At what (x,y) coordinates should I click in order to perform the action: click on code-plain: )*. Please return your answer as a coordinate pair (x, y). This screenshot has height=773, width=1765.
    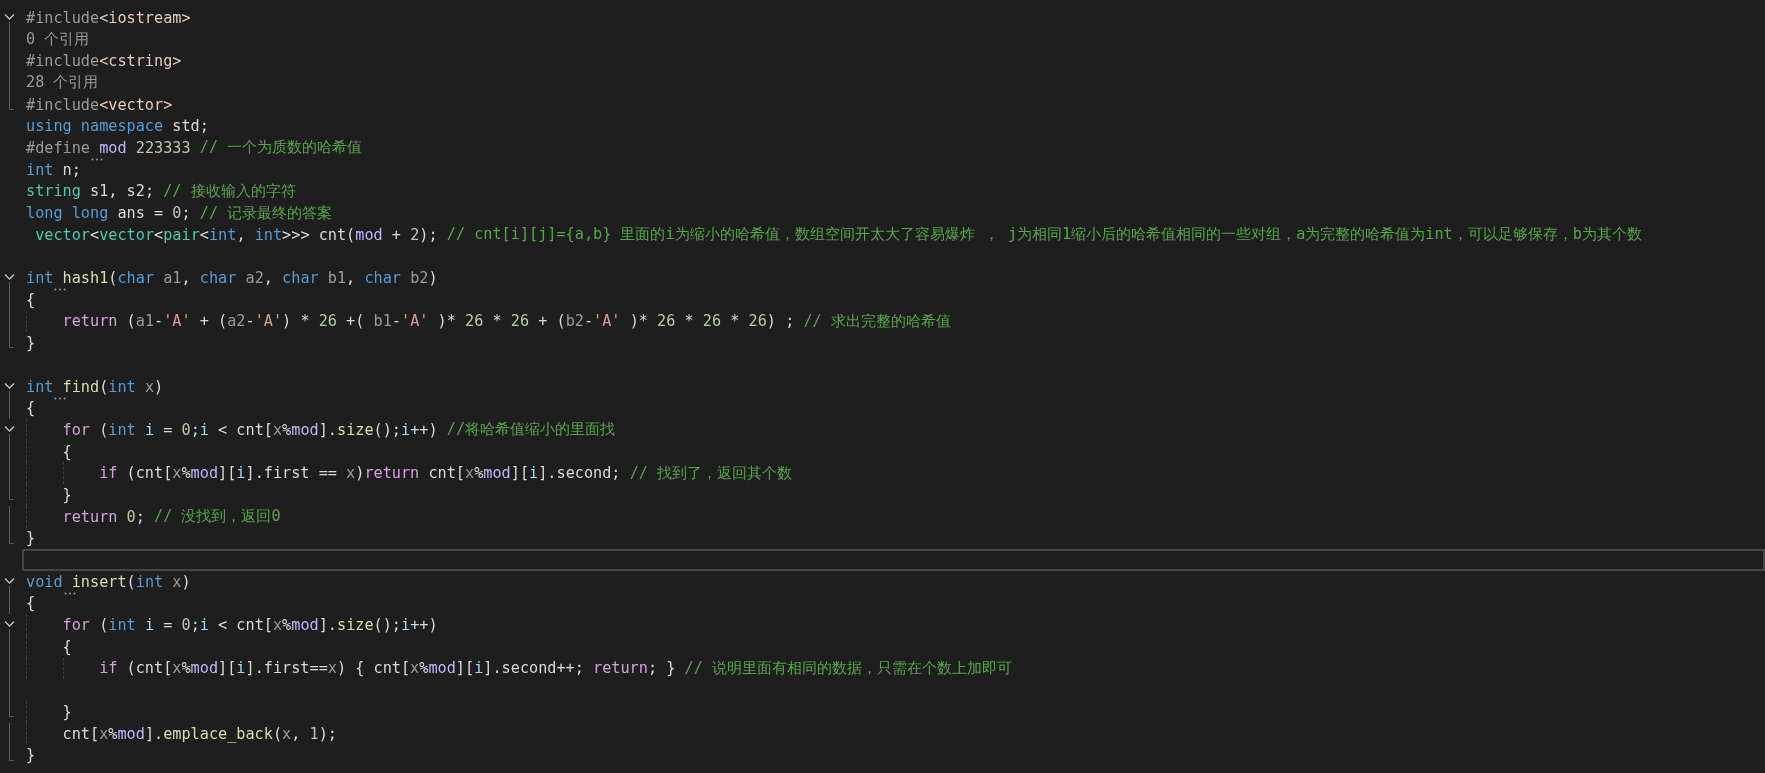
    Looking at the image, I should click on (446, 321).